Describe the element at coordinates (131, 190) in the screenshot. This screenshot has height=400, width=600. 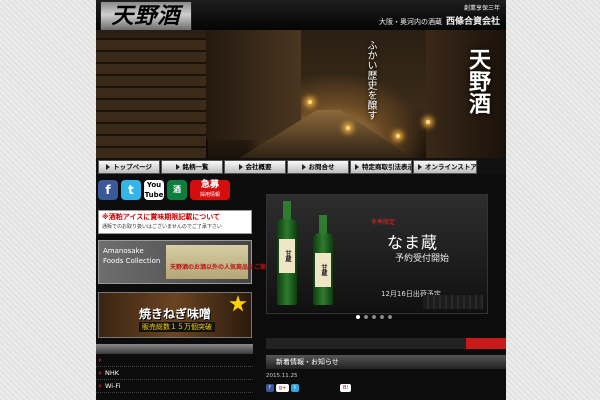
I see `twitter-icon: t` at that location.